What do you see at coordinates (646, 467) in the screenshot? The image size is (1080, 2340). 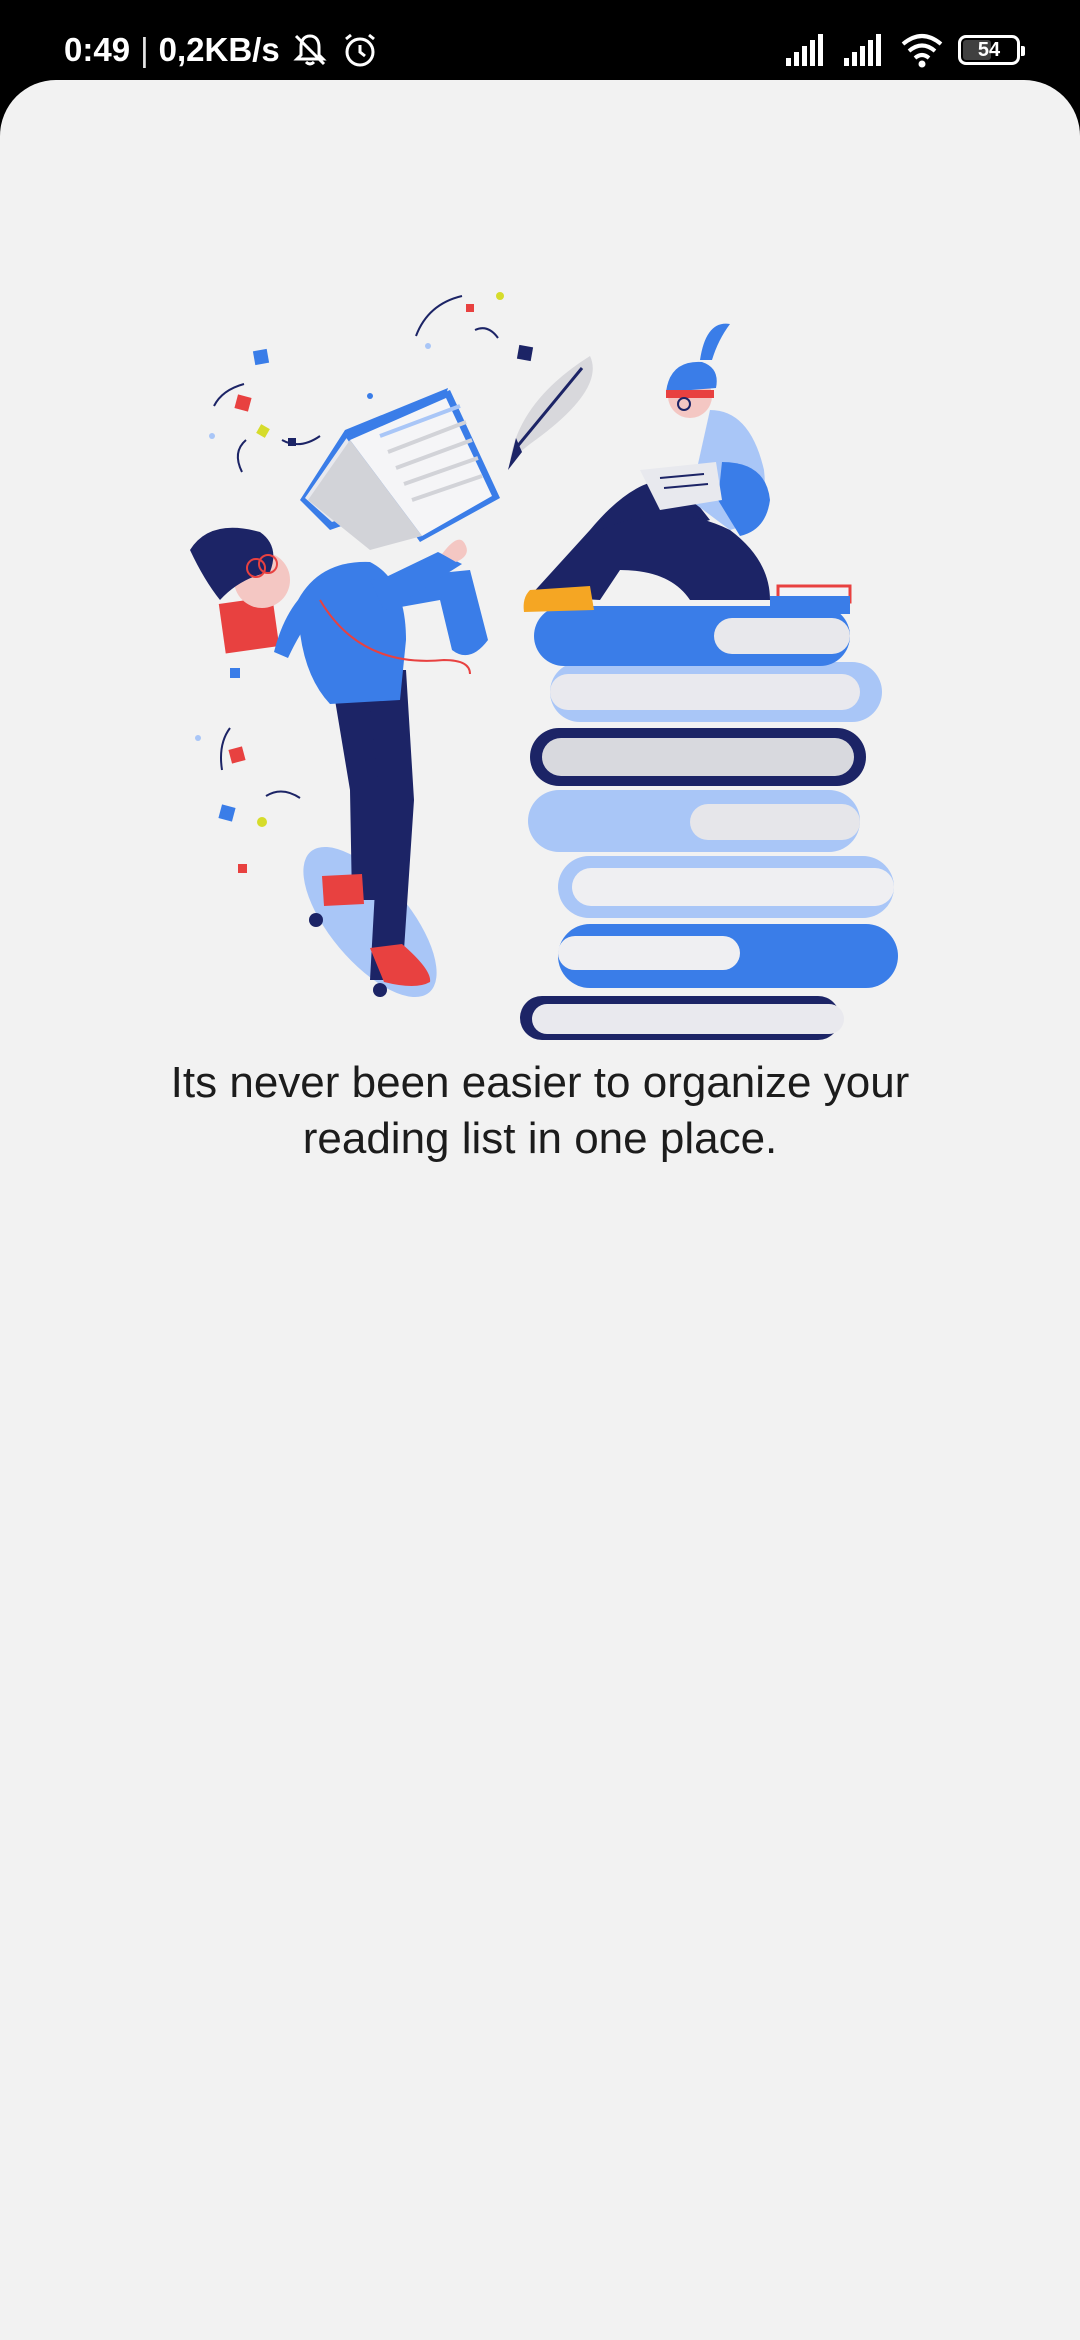 I see `reader-figure` at bounding box center [646, 467].